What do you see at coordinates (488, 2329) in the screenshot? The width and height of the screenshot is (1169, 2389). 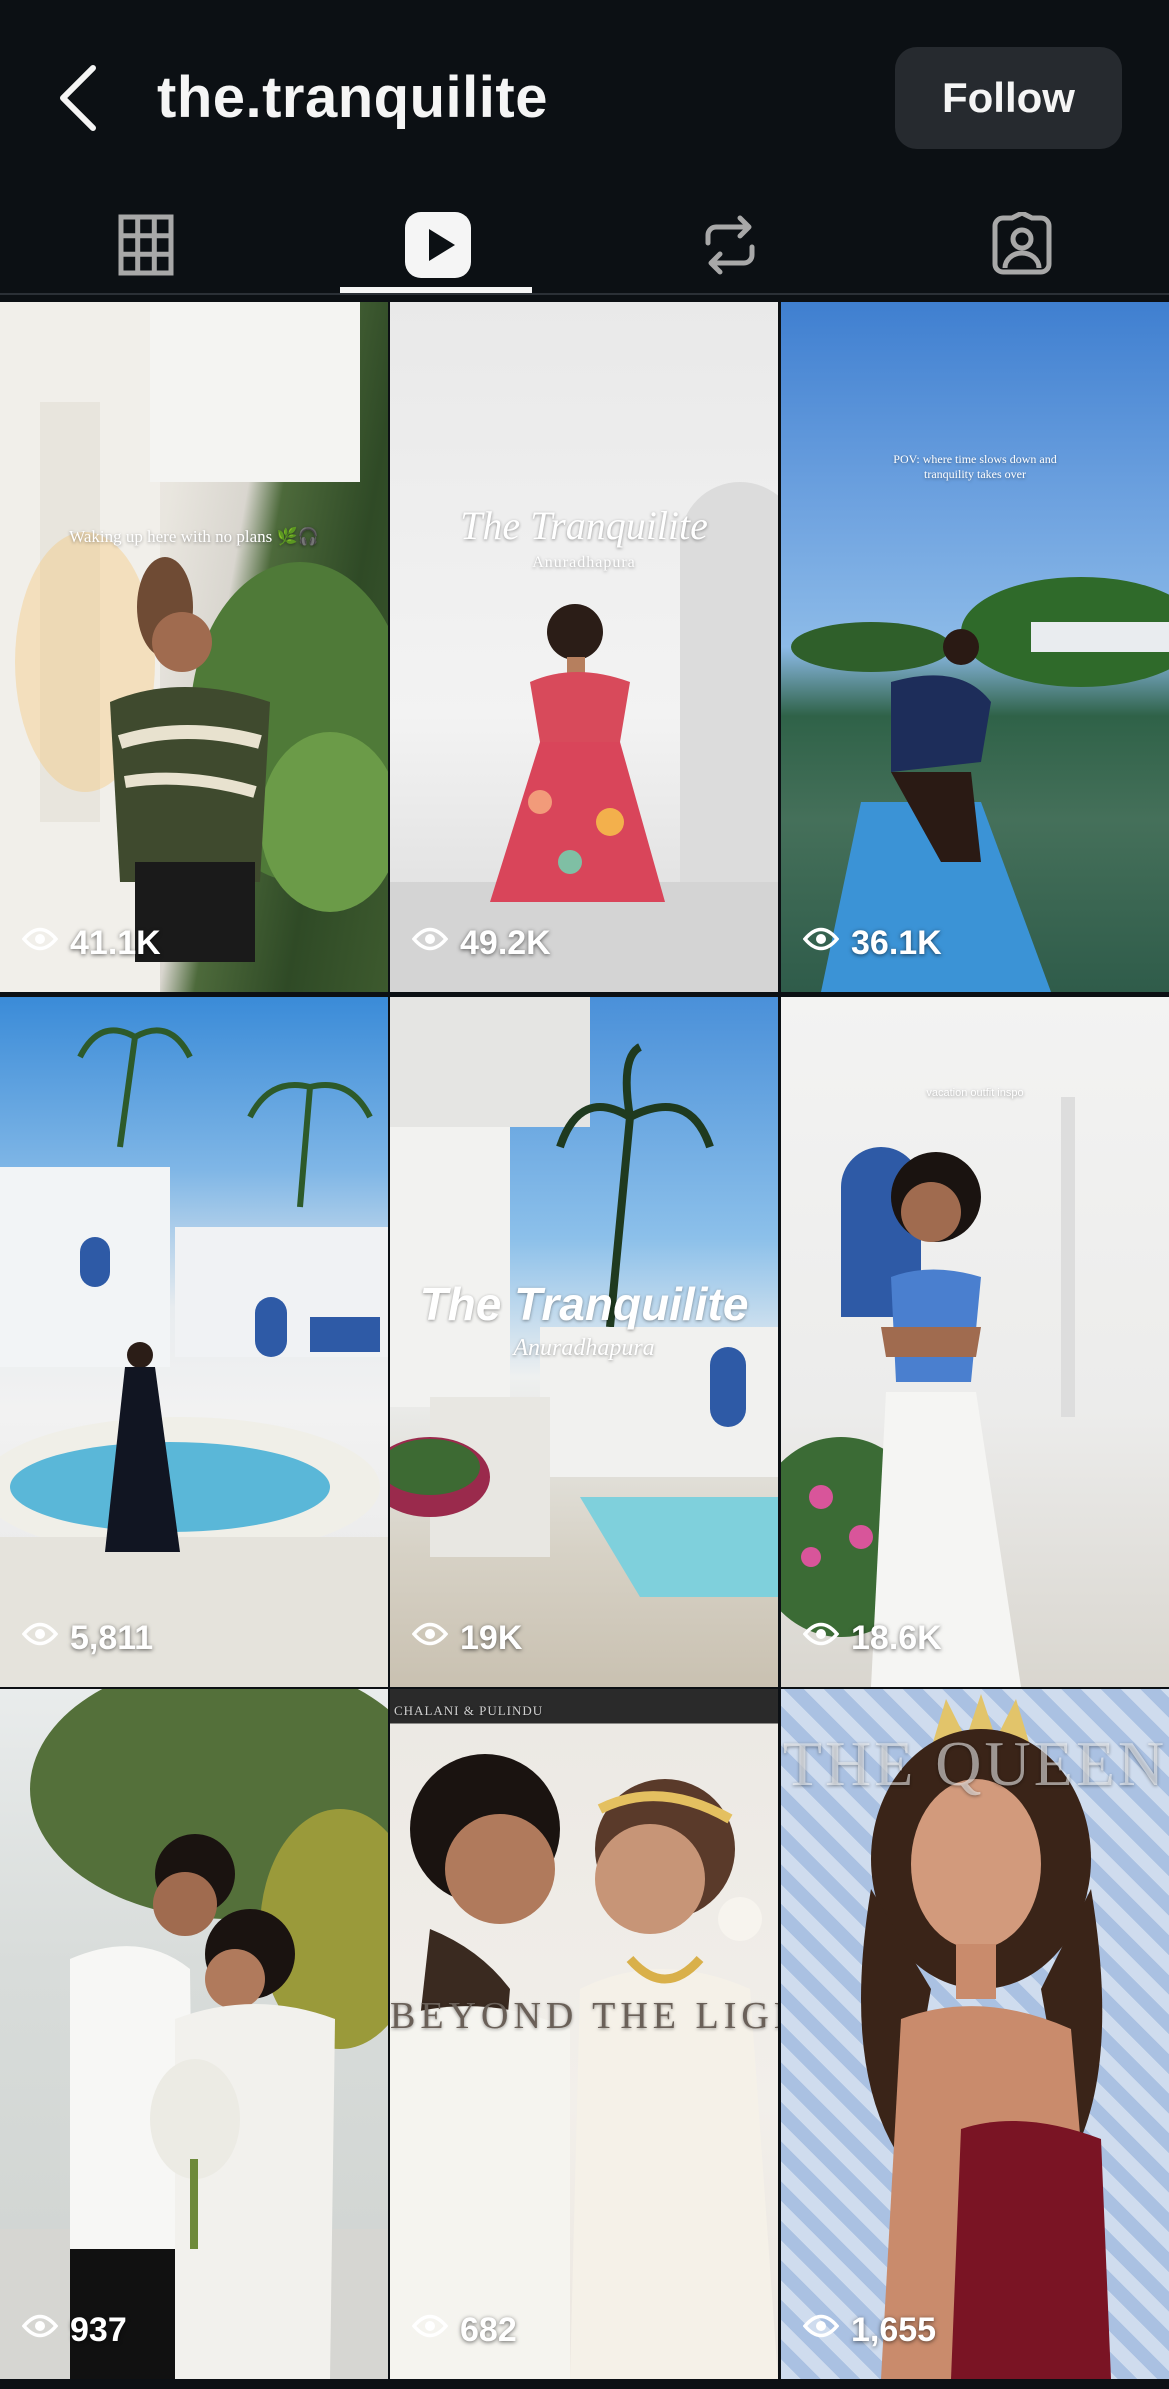 I see `view-count-text: 682` at bounding box center [488, 2329].